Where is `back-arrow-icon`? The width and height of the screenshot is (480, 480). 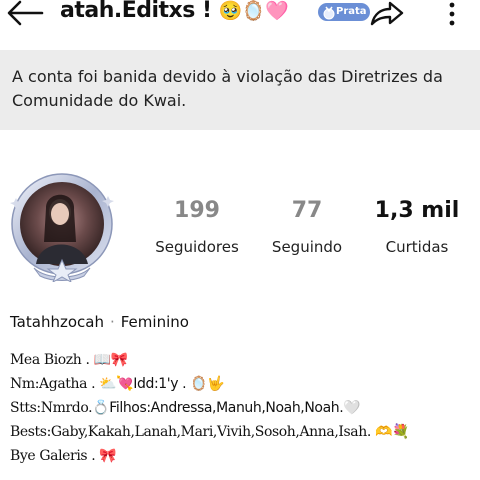 back-arrow-icon is located at coordinates (24, 15).